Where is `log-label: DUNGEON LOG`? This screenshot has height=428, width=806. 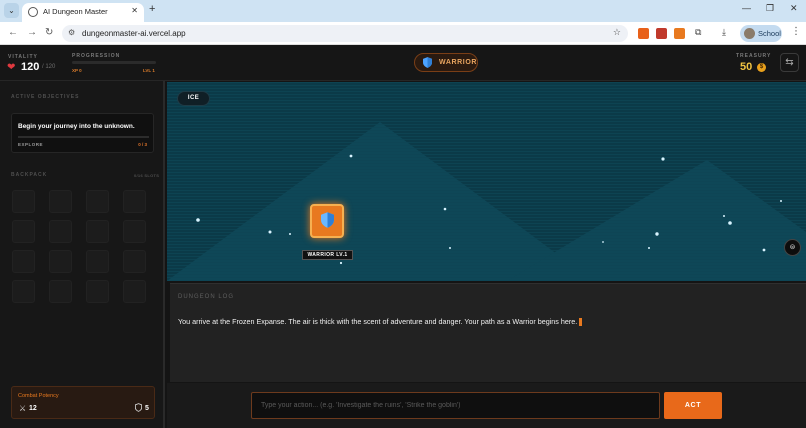 log-label: DUNGEON LOG is located at coordinates (206, 297).